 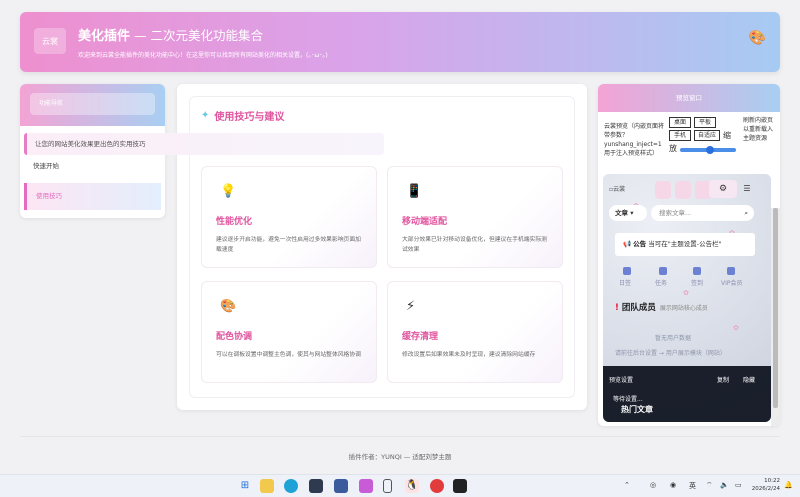 I want to click on zoom-slider-thumb, so click(x=710, y=150).